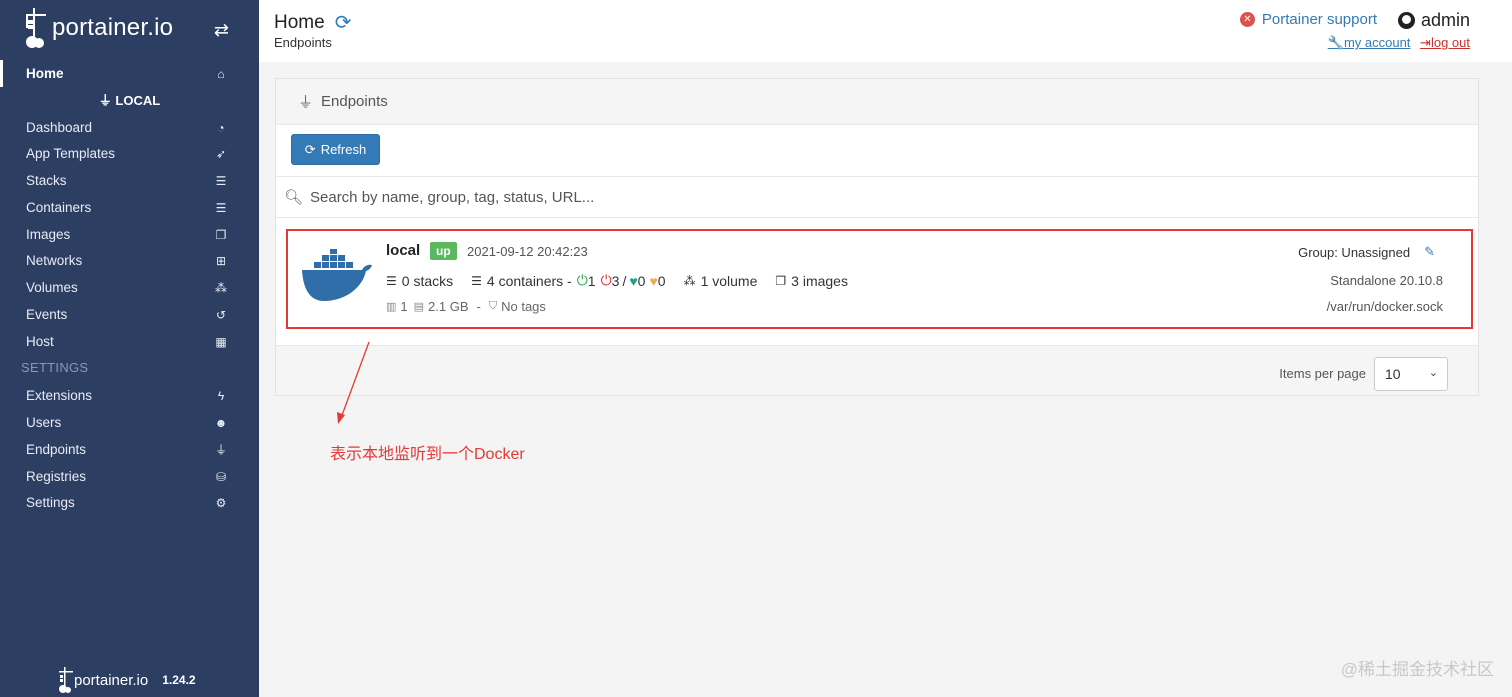 This screenshot has width=1512, height=697. Describe the element at coordinates (221, 341) in the screenshot. I see `th-icon: ▦` at that location.